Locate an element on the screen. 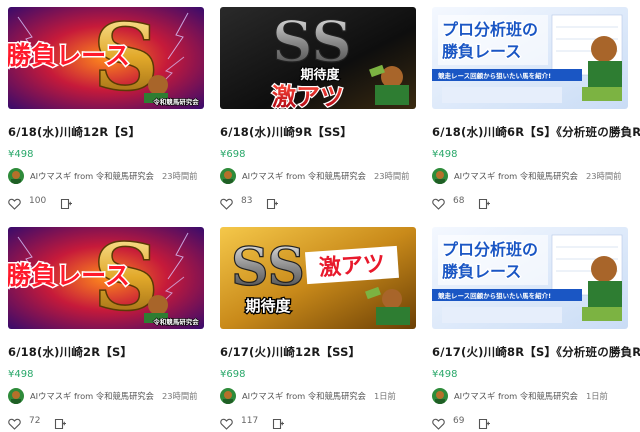 This screenshot has height=432, width=640. card-title: 6/18(水)川崎6R【S】《分析班の勝負R》 is located at coordinates (536, 132).